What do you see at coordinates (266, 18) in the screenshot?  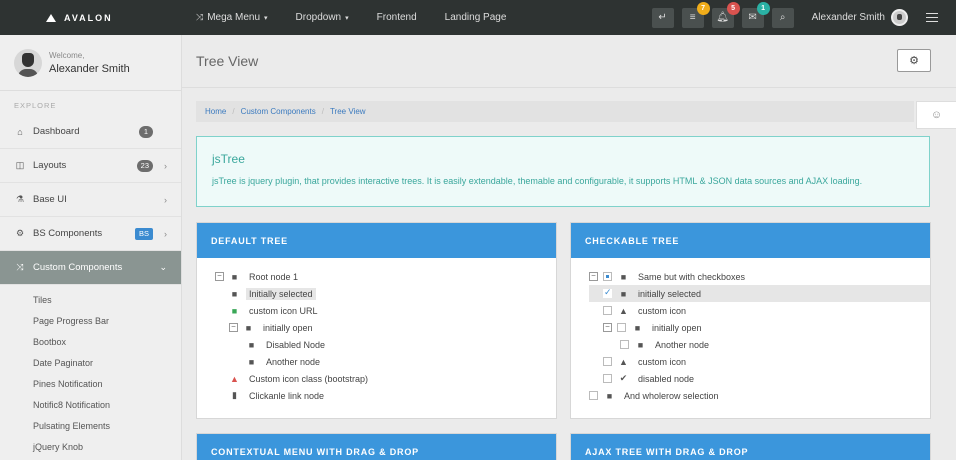 I see `chevron-down-icon: ▾` at bounding box center [266, 18].